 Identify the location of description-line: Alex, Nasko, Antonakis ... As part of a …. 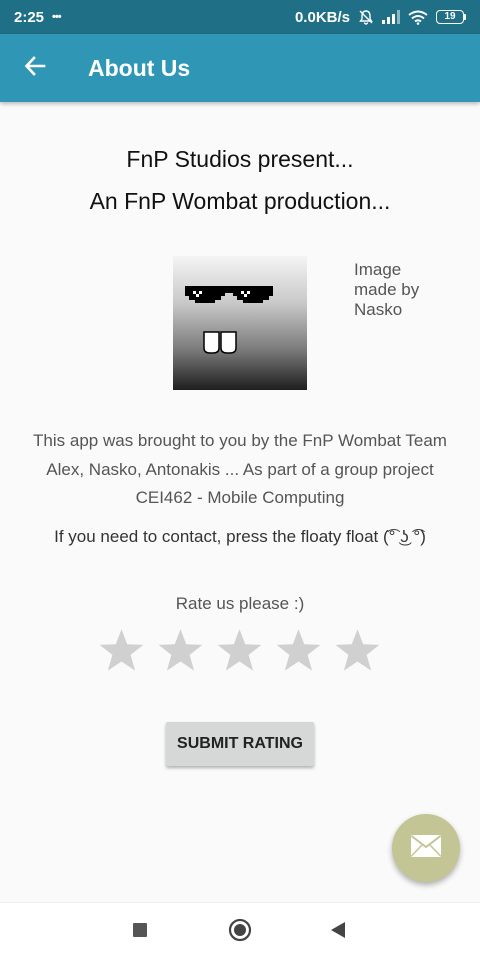
(240, 469).